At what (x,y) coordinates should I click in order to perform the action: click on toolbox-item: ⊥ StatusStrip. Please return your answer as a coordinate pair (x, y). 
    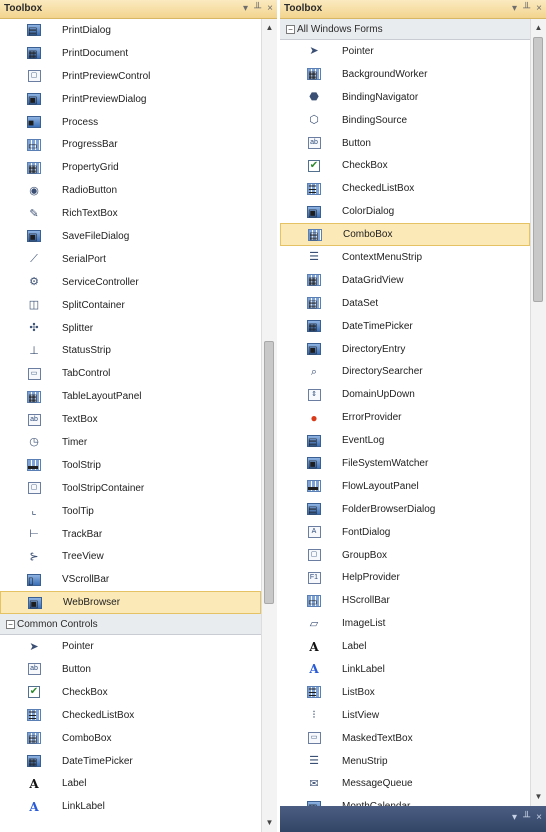
    Looking at the image, I should click on (130, 350).